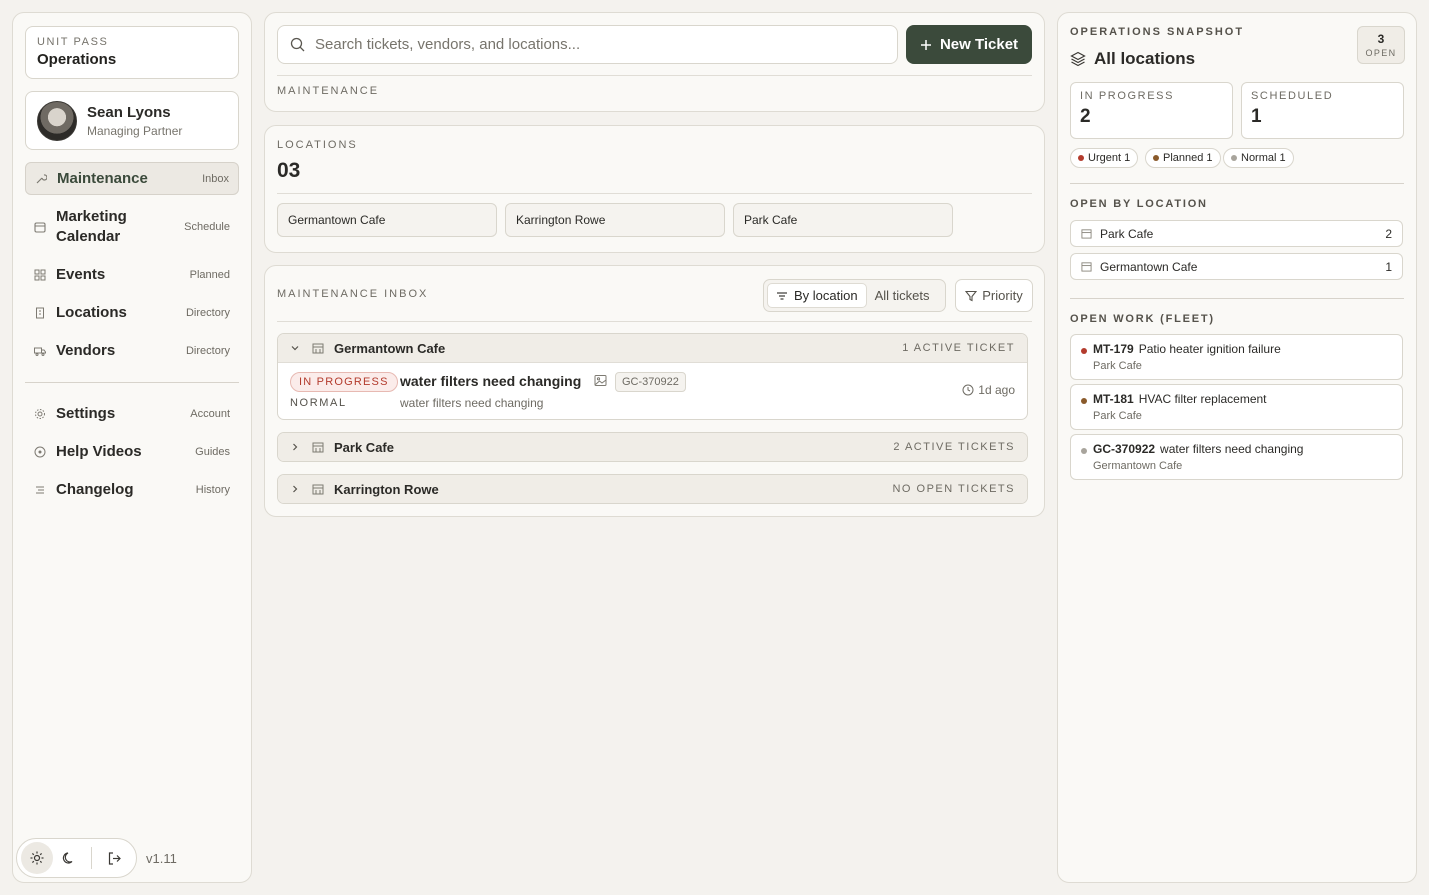 The image size is (1429, 895). Describe the element at coordinates (40, 490) in the screenshot. I see `list-icon` at that location.